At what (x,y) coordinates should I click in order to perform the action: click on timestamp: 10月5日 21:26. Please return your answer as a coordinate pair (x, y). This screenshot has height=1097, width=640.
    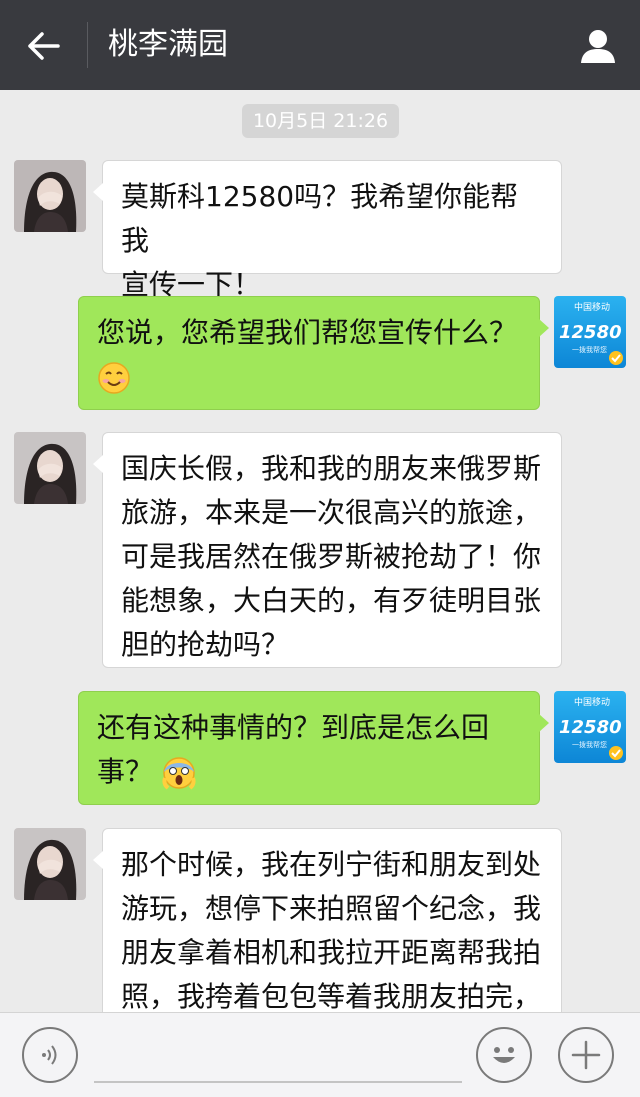
    Looking at the image, I should click on (320, 121).